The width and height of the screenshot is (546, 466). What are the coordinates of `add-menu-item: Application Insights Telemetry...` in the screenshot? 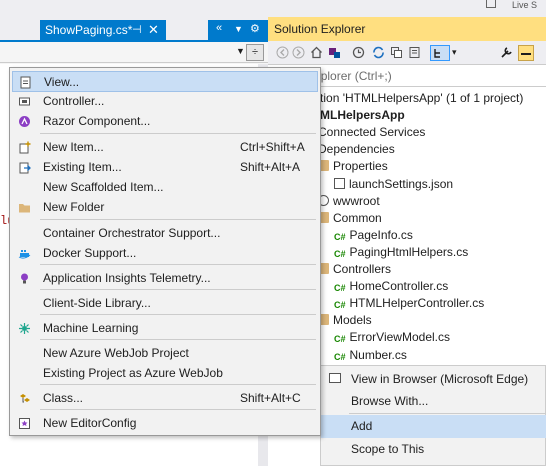 It's located at (165, 278).